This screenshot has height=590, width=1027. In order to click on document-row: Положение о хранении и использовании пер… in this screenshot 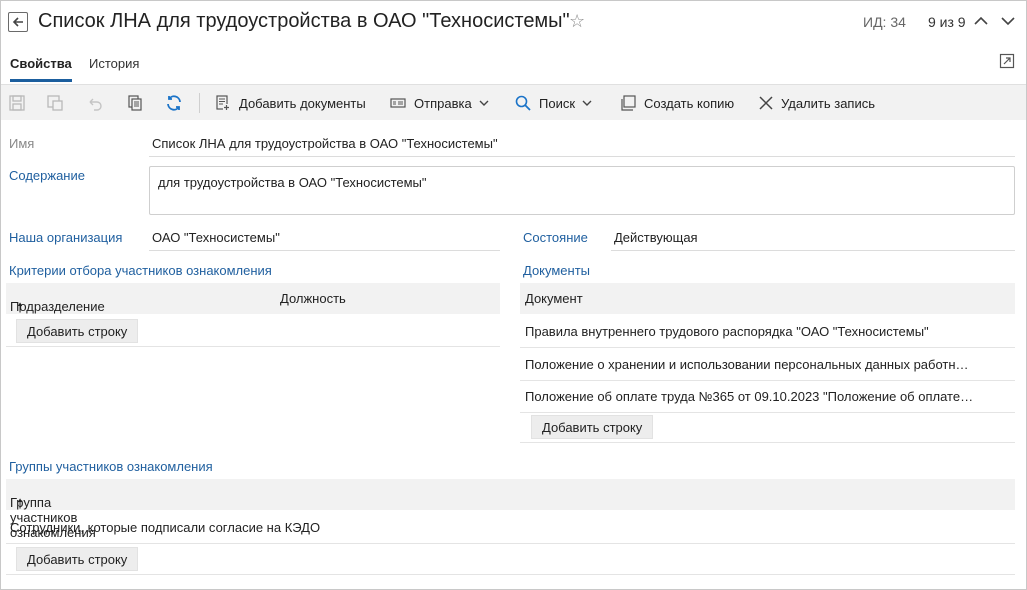, I will do `click(767, 365)`.